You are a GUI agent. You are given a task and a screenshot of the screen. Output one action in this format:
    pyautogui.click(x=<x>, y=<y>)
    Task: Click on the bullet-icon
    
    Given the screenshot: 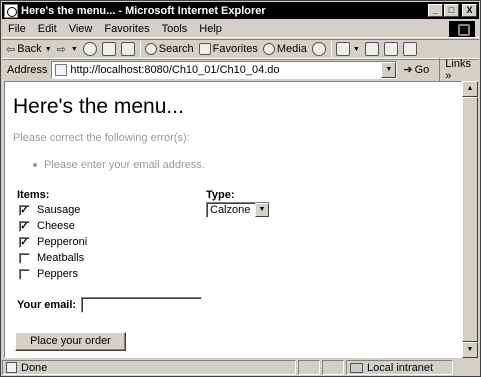 What is the action you would take?
    pyautogui.click(x=35, y=165)
    